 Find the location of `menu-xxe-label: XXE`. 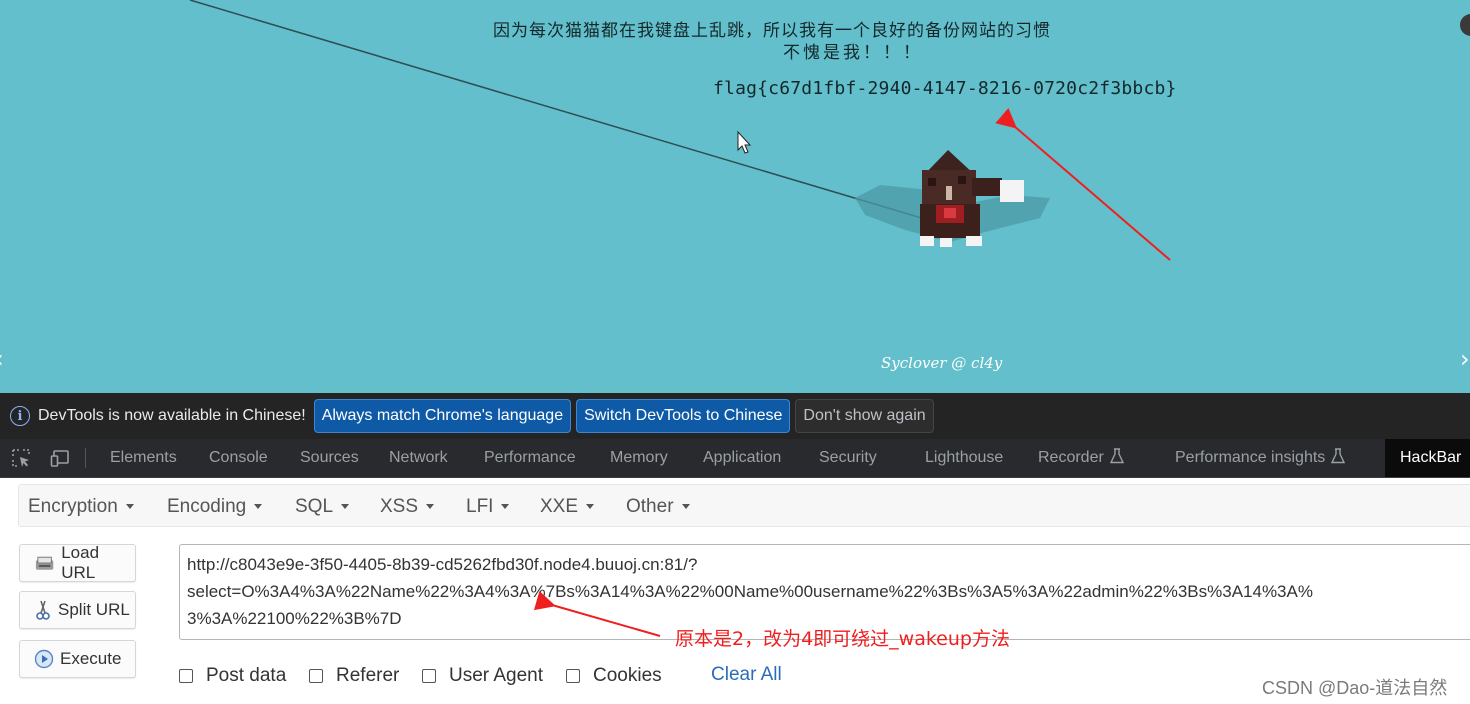

menu-xxe-label: XXE is located at coordinates (559, 506).